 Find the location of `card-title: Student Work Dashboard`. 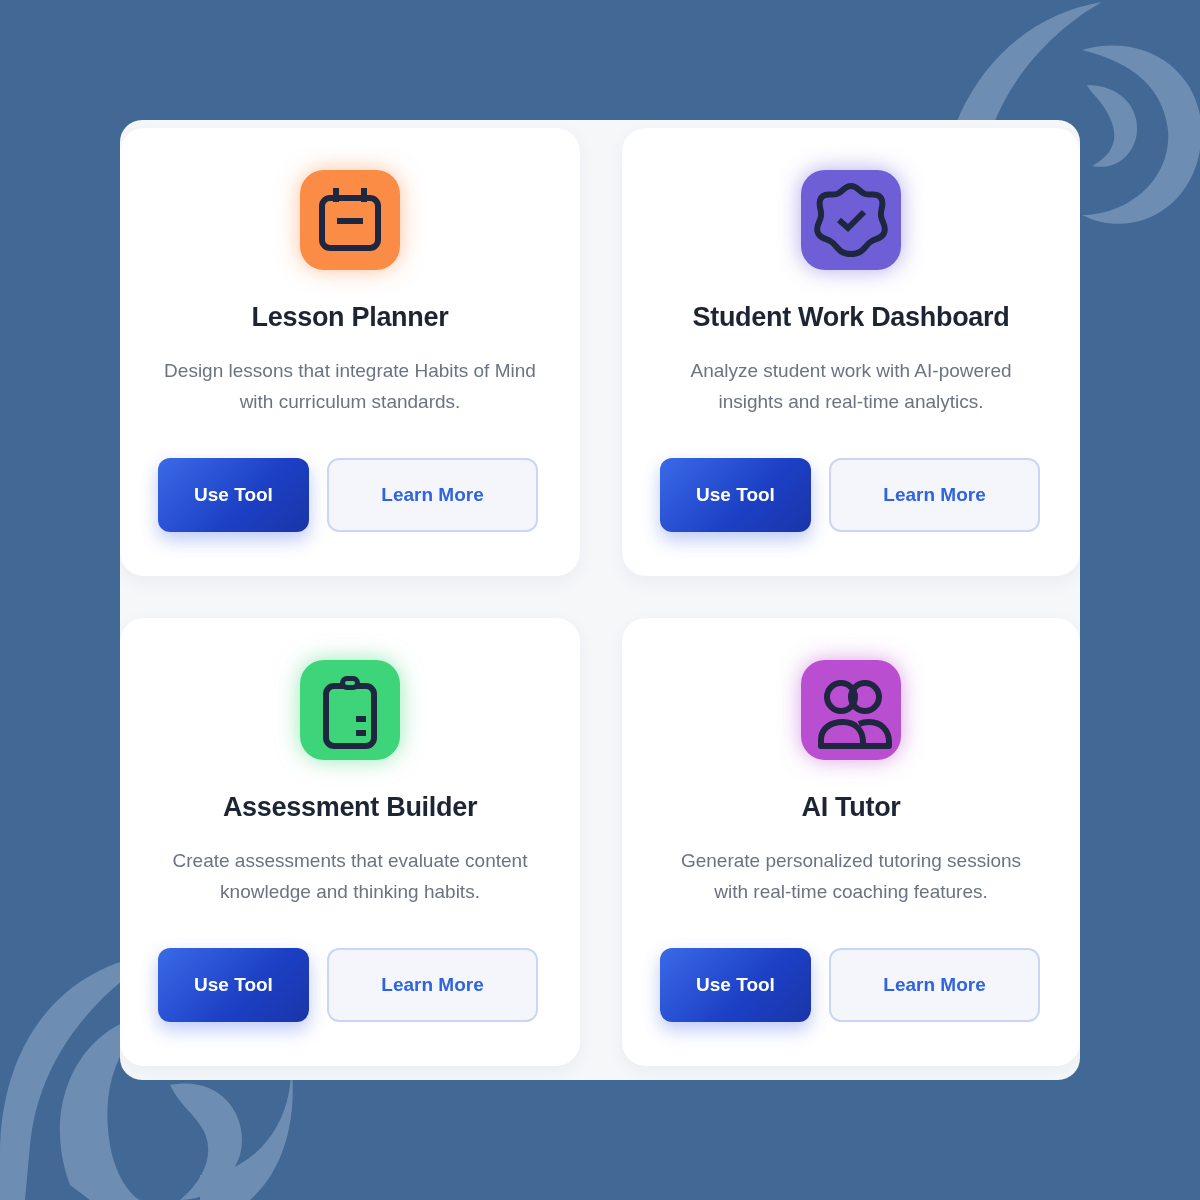

card-title: Student Work Dashboard is located at coordinates (851, 317).